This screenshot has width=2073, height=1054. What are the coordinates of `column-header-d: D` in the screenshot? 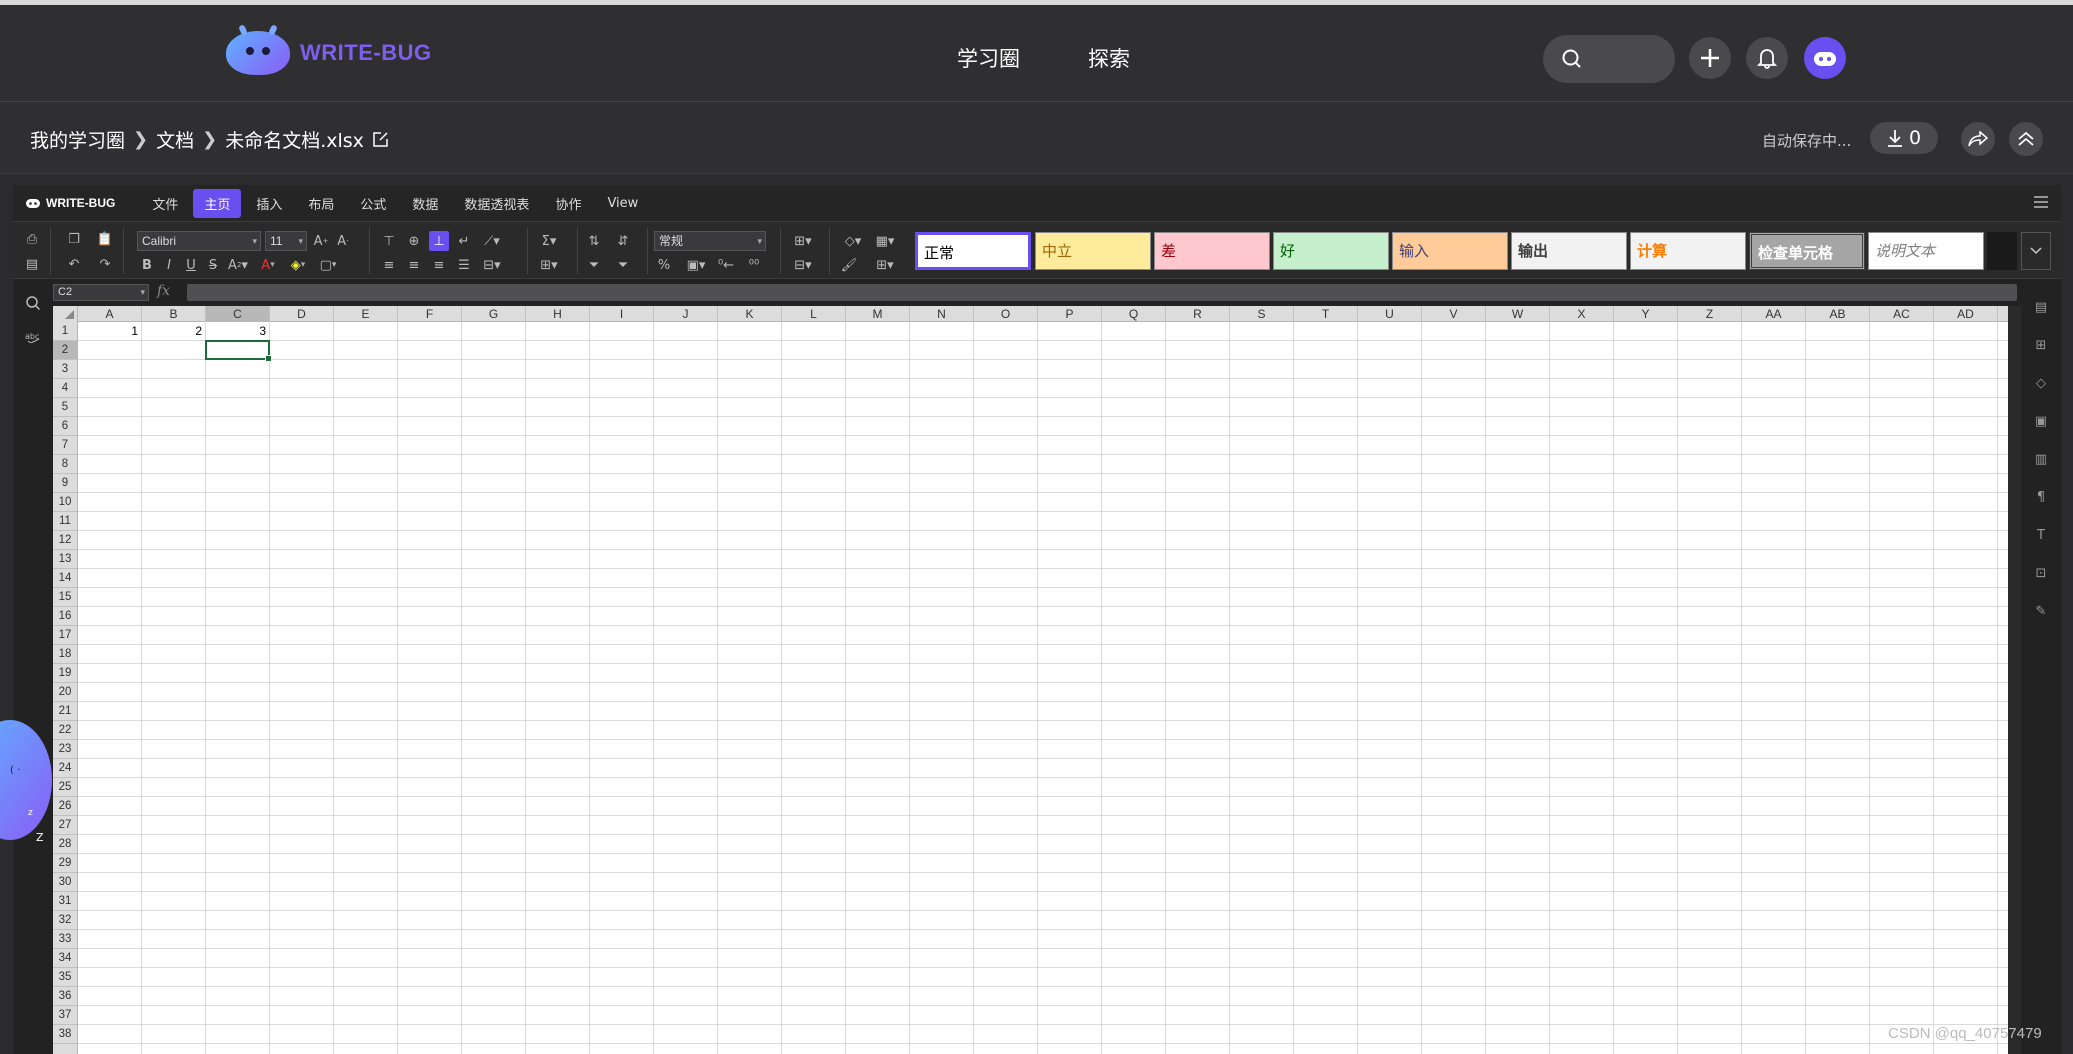 It's located at (302, 314).